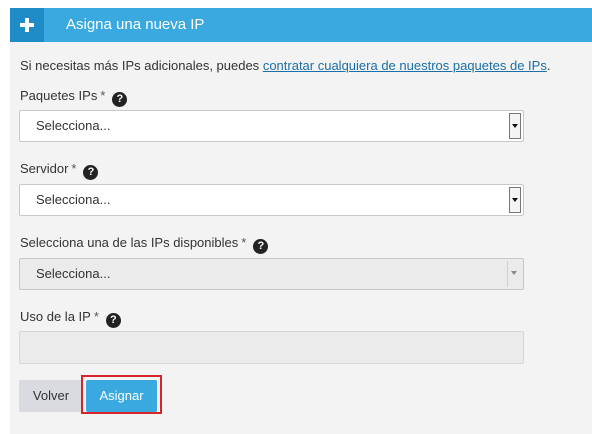 This screenshot has width=592, height=434. Describe the element at coordinates (135, 24) in the screenshot. I see `panel-title: Asigna una nueva IP` at that location.